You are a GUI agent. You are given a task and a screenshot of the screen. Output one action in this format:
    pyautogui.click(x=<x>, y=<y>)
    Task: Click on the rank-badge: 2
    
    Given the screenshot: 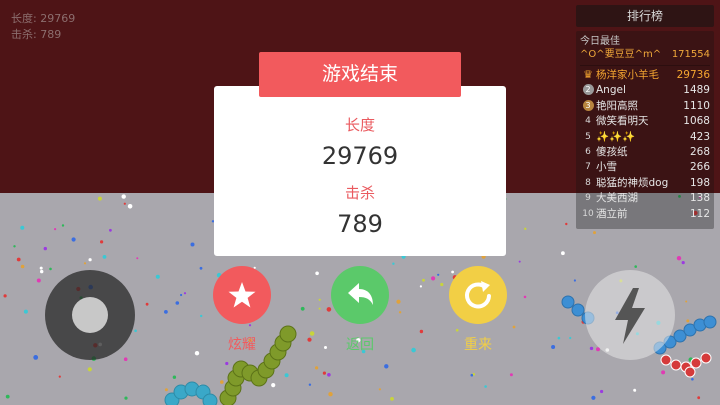 What is the action you would take?
    pyautogui.click(x=588, y=90)
    